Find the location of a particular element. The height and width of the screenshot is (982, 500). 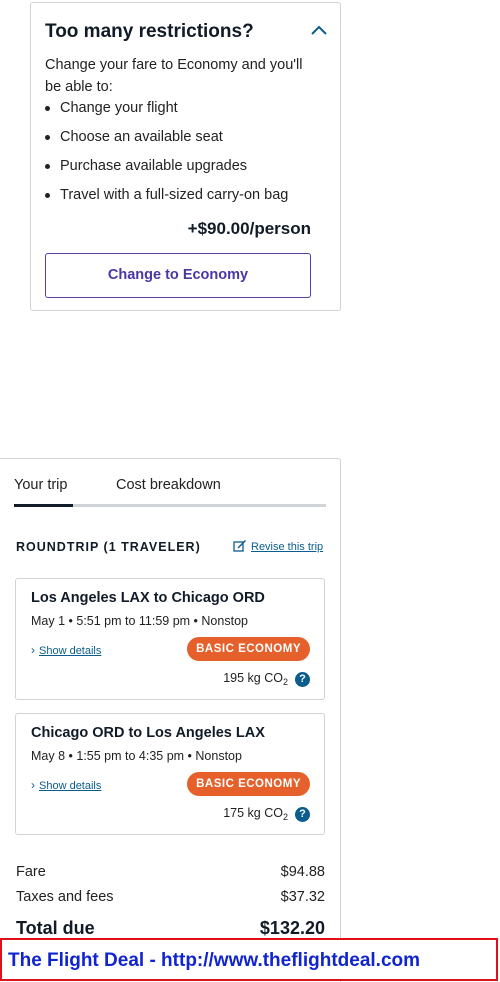

co2-emissions: 195 kg CO2? is located at coordinates (266, 679).